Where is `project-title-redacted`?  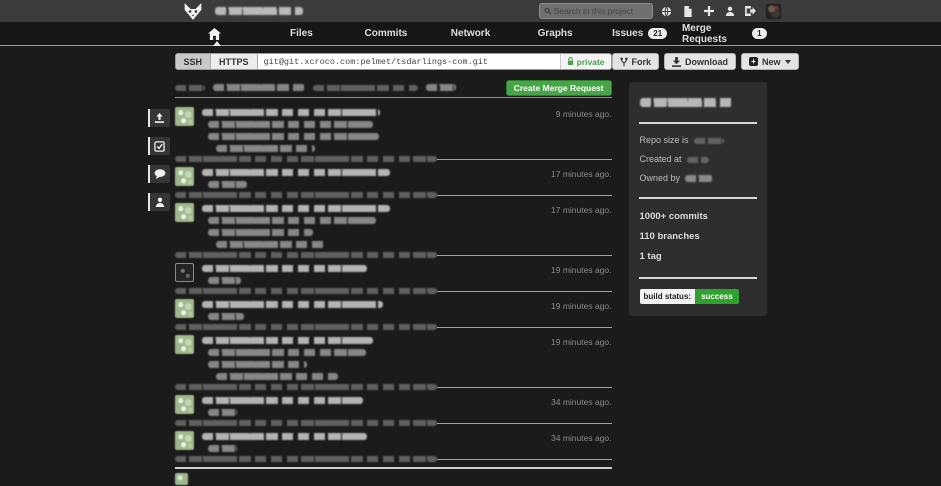 project-title-redacted is located at coordinates (258, 11).